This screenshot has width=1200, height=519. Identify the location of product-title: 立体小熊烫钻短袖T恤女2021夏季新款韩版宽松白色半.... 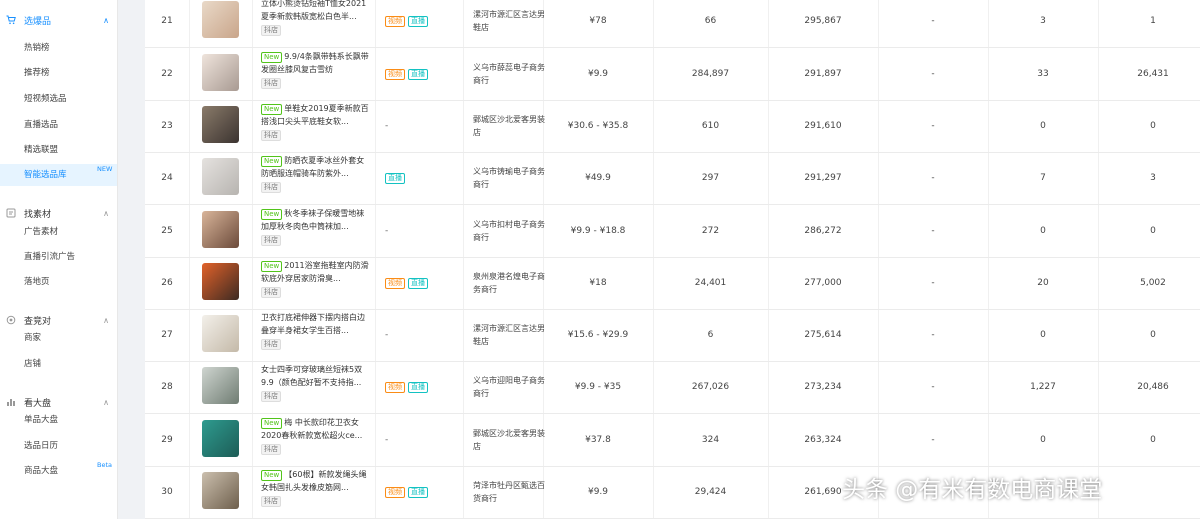
(316, 11).